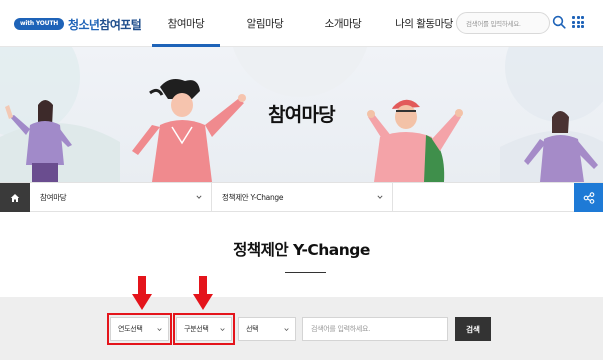 This screenshot has width=603, height=360. What do you see at coordinates (305, 272) in the screenshot?
I see `title-divider` at bounding box center [305, 272].